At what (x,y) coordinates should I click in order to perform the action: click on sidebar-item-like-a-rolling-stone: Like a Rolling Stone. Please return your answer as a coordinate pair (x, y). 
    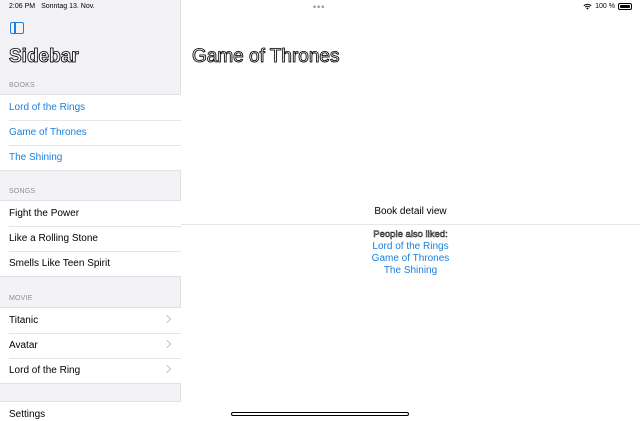
    Looking at the image, I should click on (90, 238).